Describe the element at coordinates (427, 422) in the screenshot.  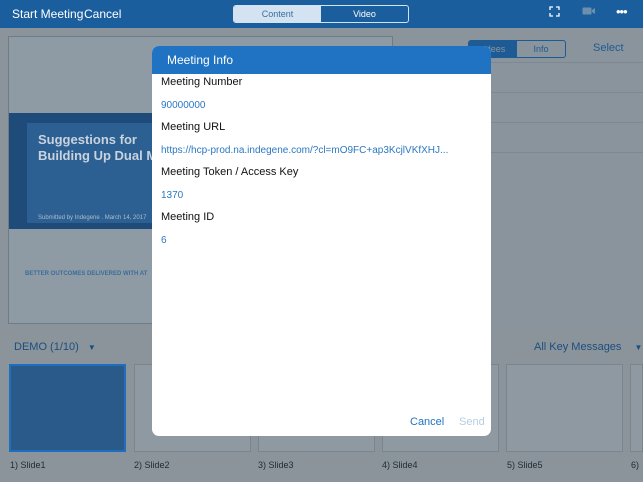
I see `cancel-button: Cancel` at that location.